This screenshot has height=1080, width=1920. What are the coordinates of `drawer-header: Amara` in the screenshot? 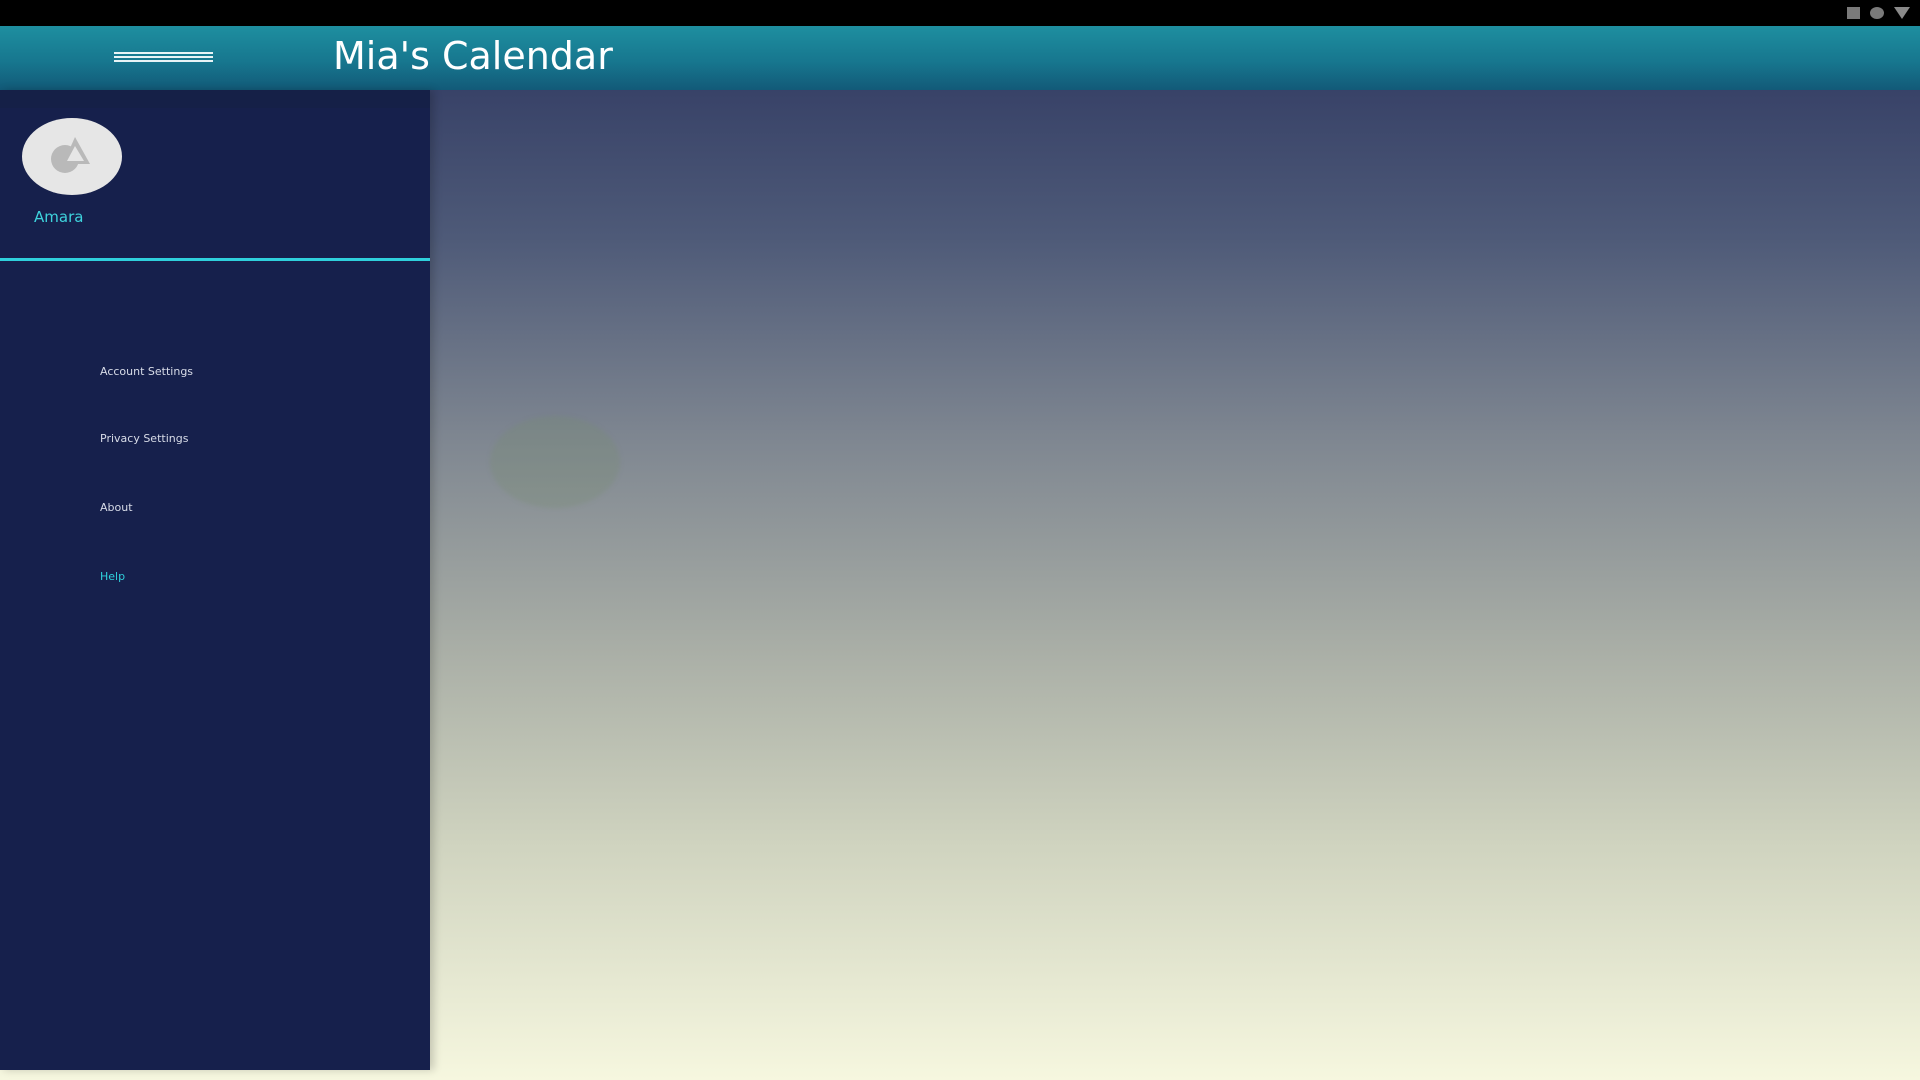 It's located at (215, 175).